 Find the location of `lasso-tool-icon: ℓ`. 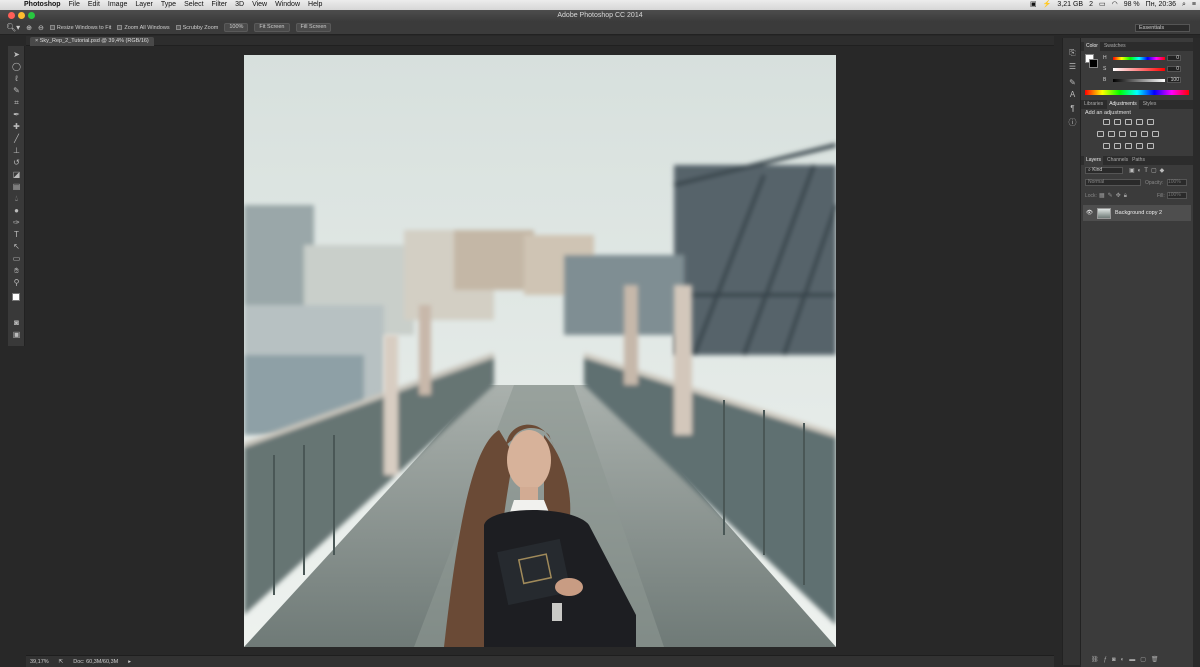

lasso-tool-icon: ℓ is located at coordinates (16, 78).